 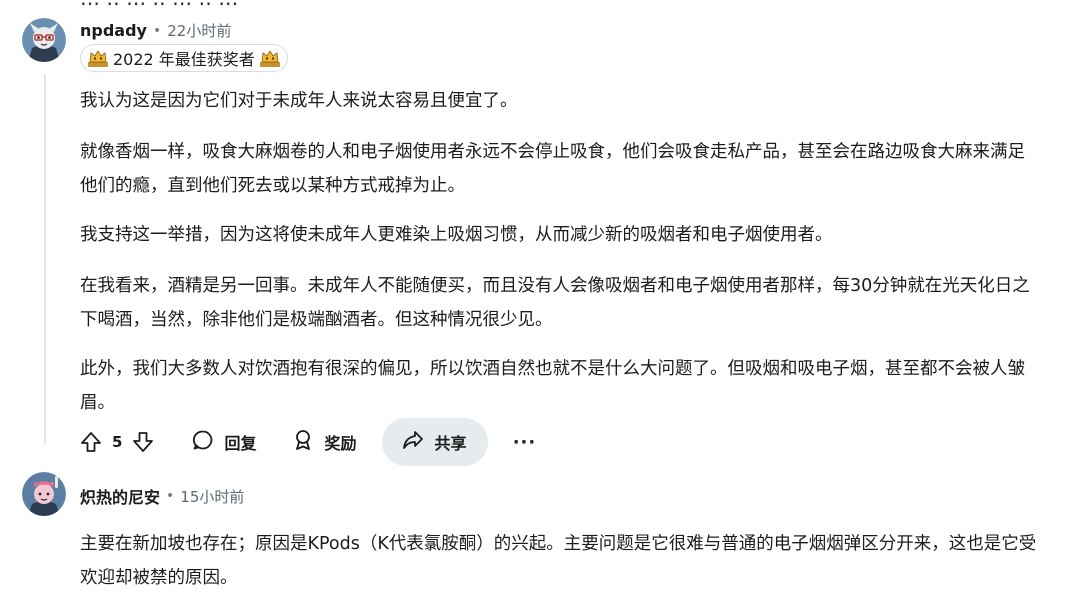 What do you see at coordinates (91, 442) in the screenshot?
I see `arrow-up-icon` at bounding box center [91, 442].